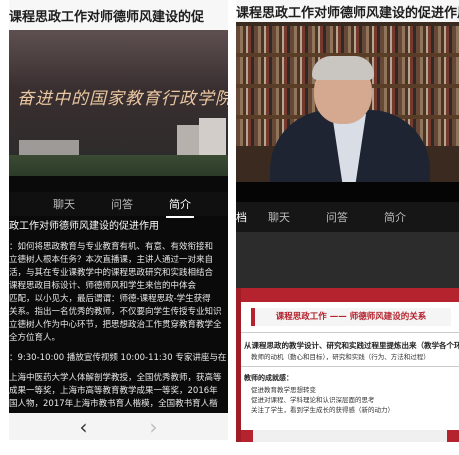 This screenshot has width=459, height=455. What do you see at coordinates (111, 273) in the screenshot?
I see `intro-line: 活，与其在专业课教学中的课程思政研究和实践相结合` at bounding box center [111, 273].